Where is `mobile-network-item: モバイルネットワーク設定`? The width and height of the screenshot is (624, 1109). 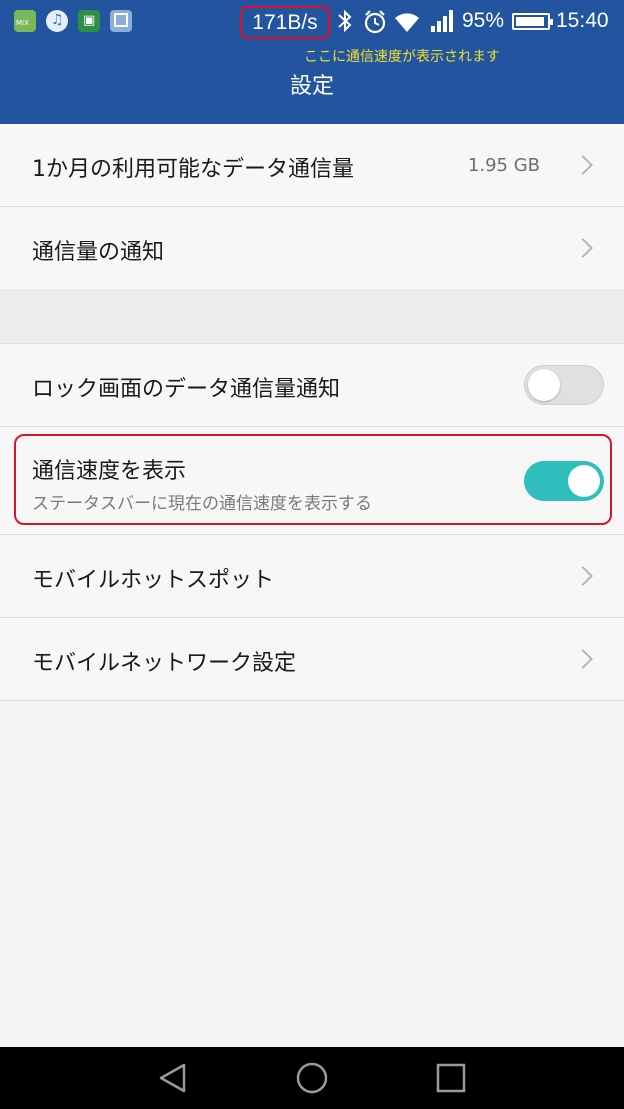
mobile-network-item: モバイルネットワーク設定 is located at coordinates (312, 659).